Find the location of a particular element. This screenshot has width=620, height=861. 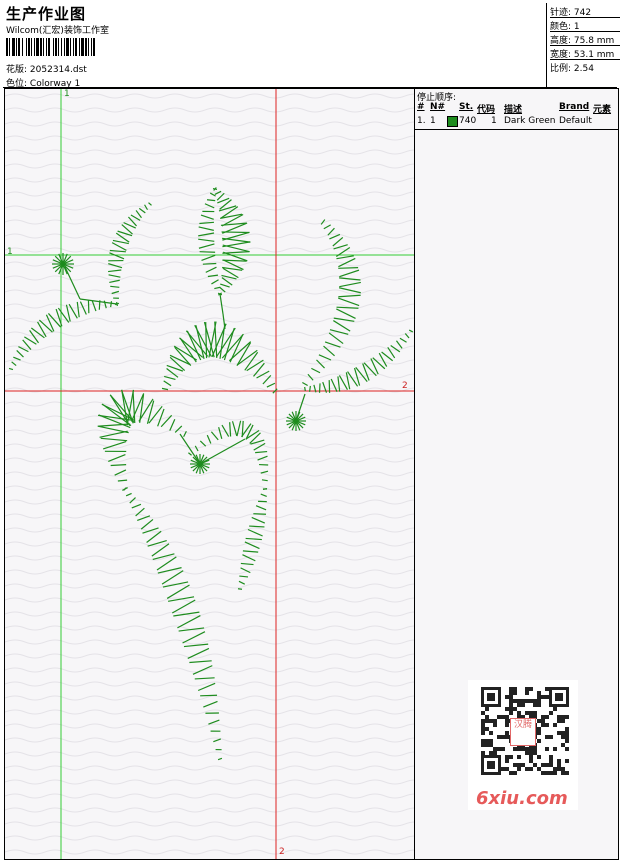

row-n: 1 is located at coordinates (433, 121).